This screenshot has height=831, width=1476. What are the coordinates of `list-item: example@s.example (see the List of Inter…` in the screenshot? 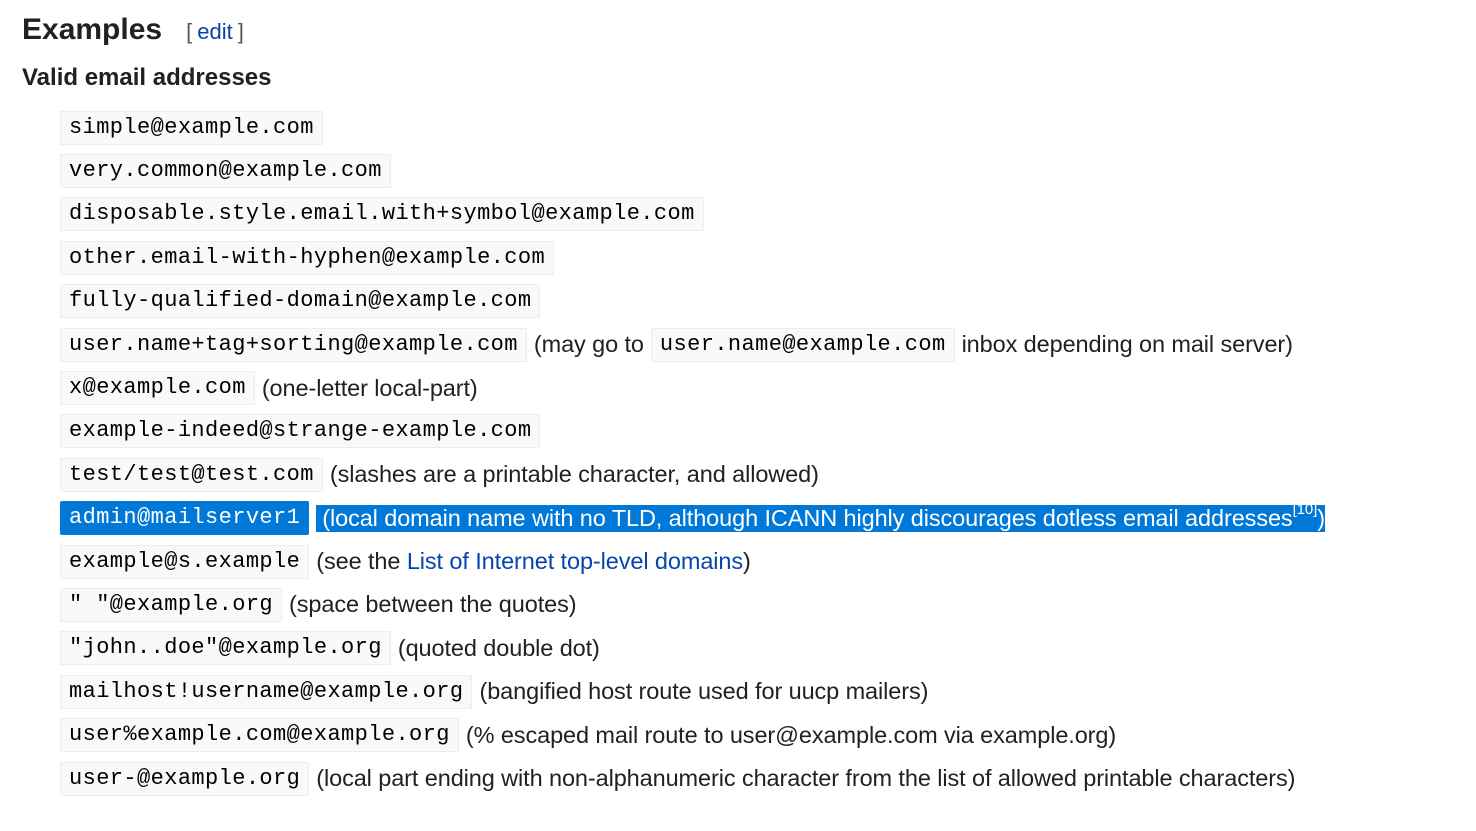 It's located at (692, 561).